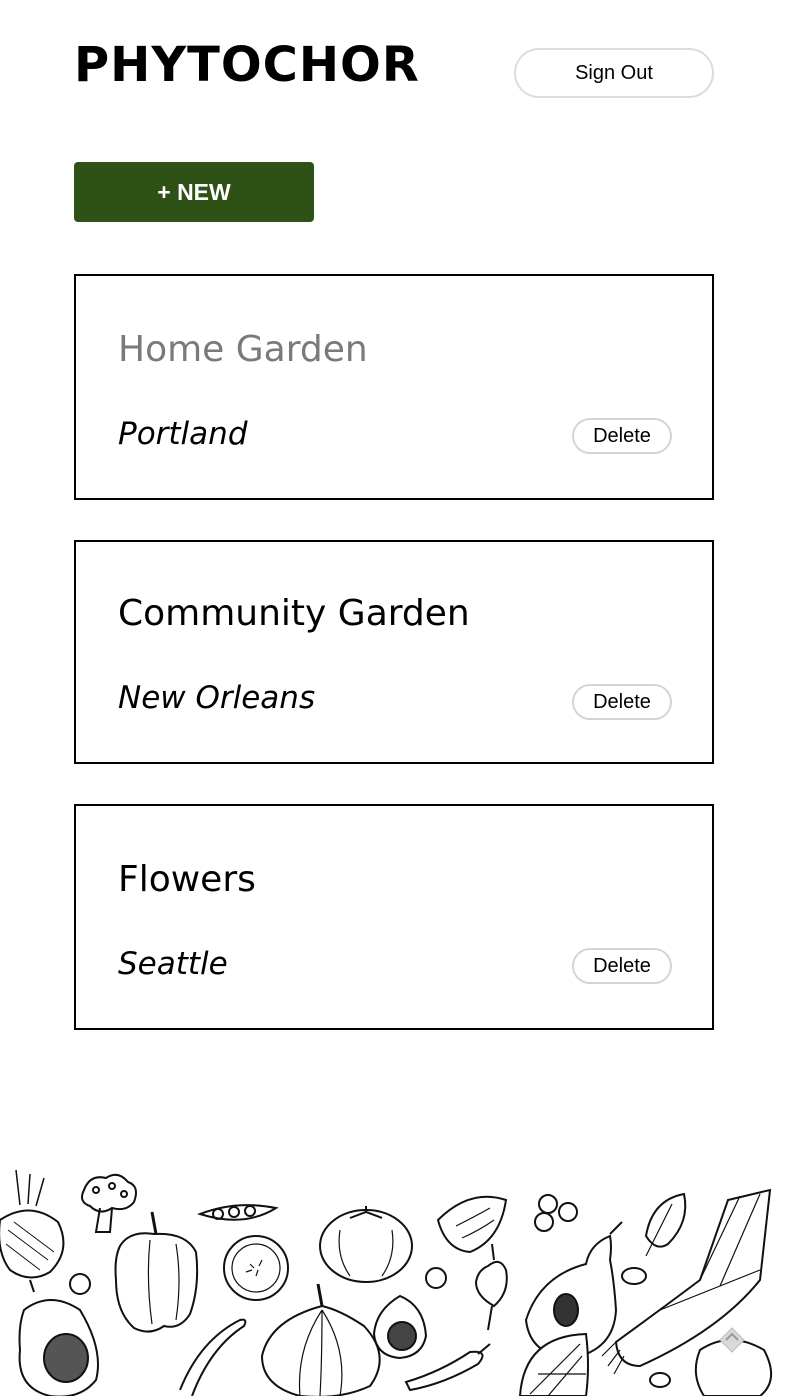 Image resolution: width=788 pixels, height=1396 pixels. Describe the element at coordinates (237, 1212) in the screenshot. I see `peapod-icon` at that location.